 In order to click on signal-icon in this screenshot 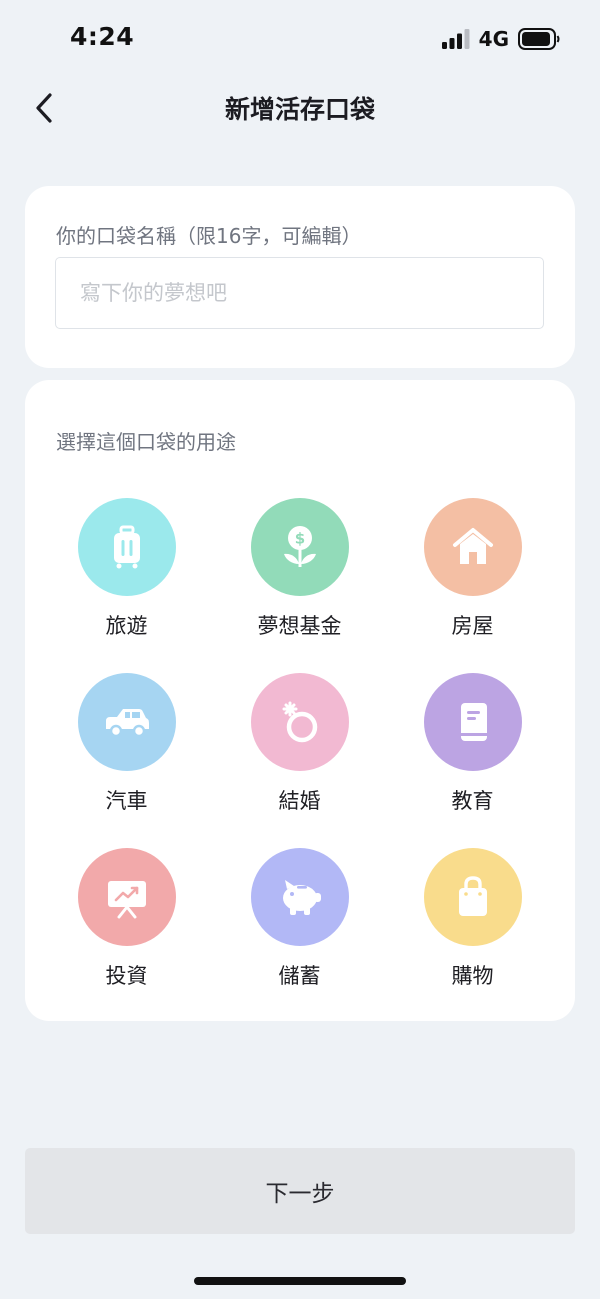, I will do `click(455, 39)`.